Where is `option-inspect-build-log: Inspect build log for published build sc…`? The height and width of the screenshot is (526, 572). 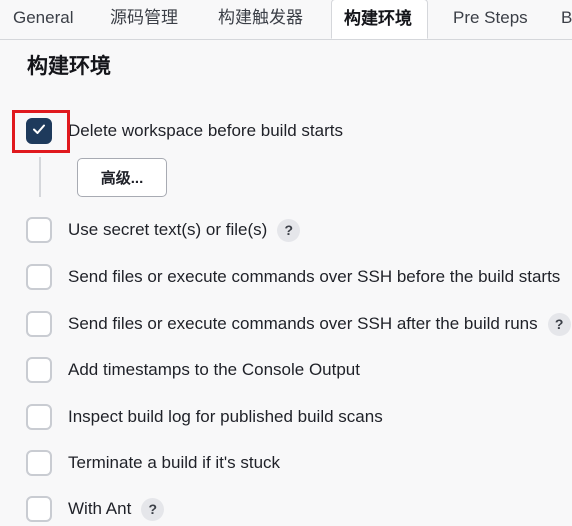
option-inspect-build-log: Inspect build log for published build sc… is located at coordinates (204, 417).